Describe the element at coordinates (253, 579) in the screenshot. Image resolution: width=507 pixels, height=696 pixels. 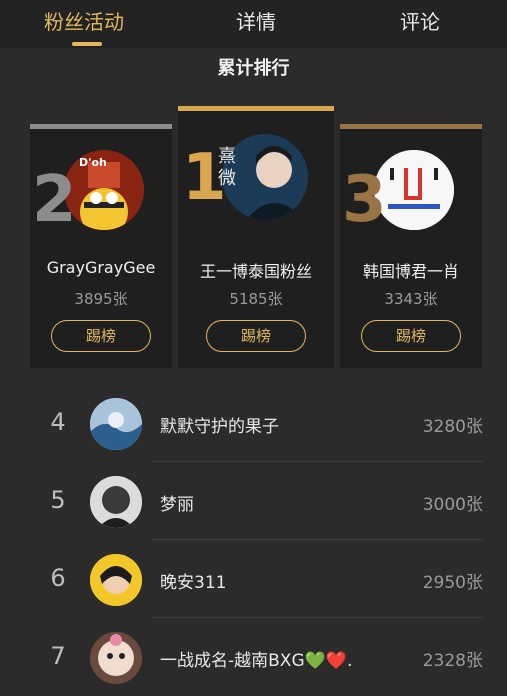
I see `list-item: 6 晚安311 2950张` at that location.